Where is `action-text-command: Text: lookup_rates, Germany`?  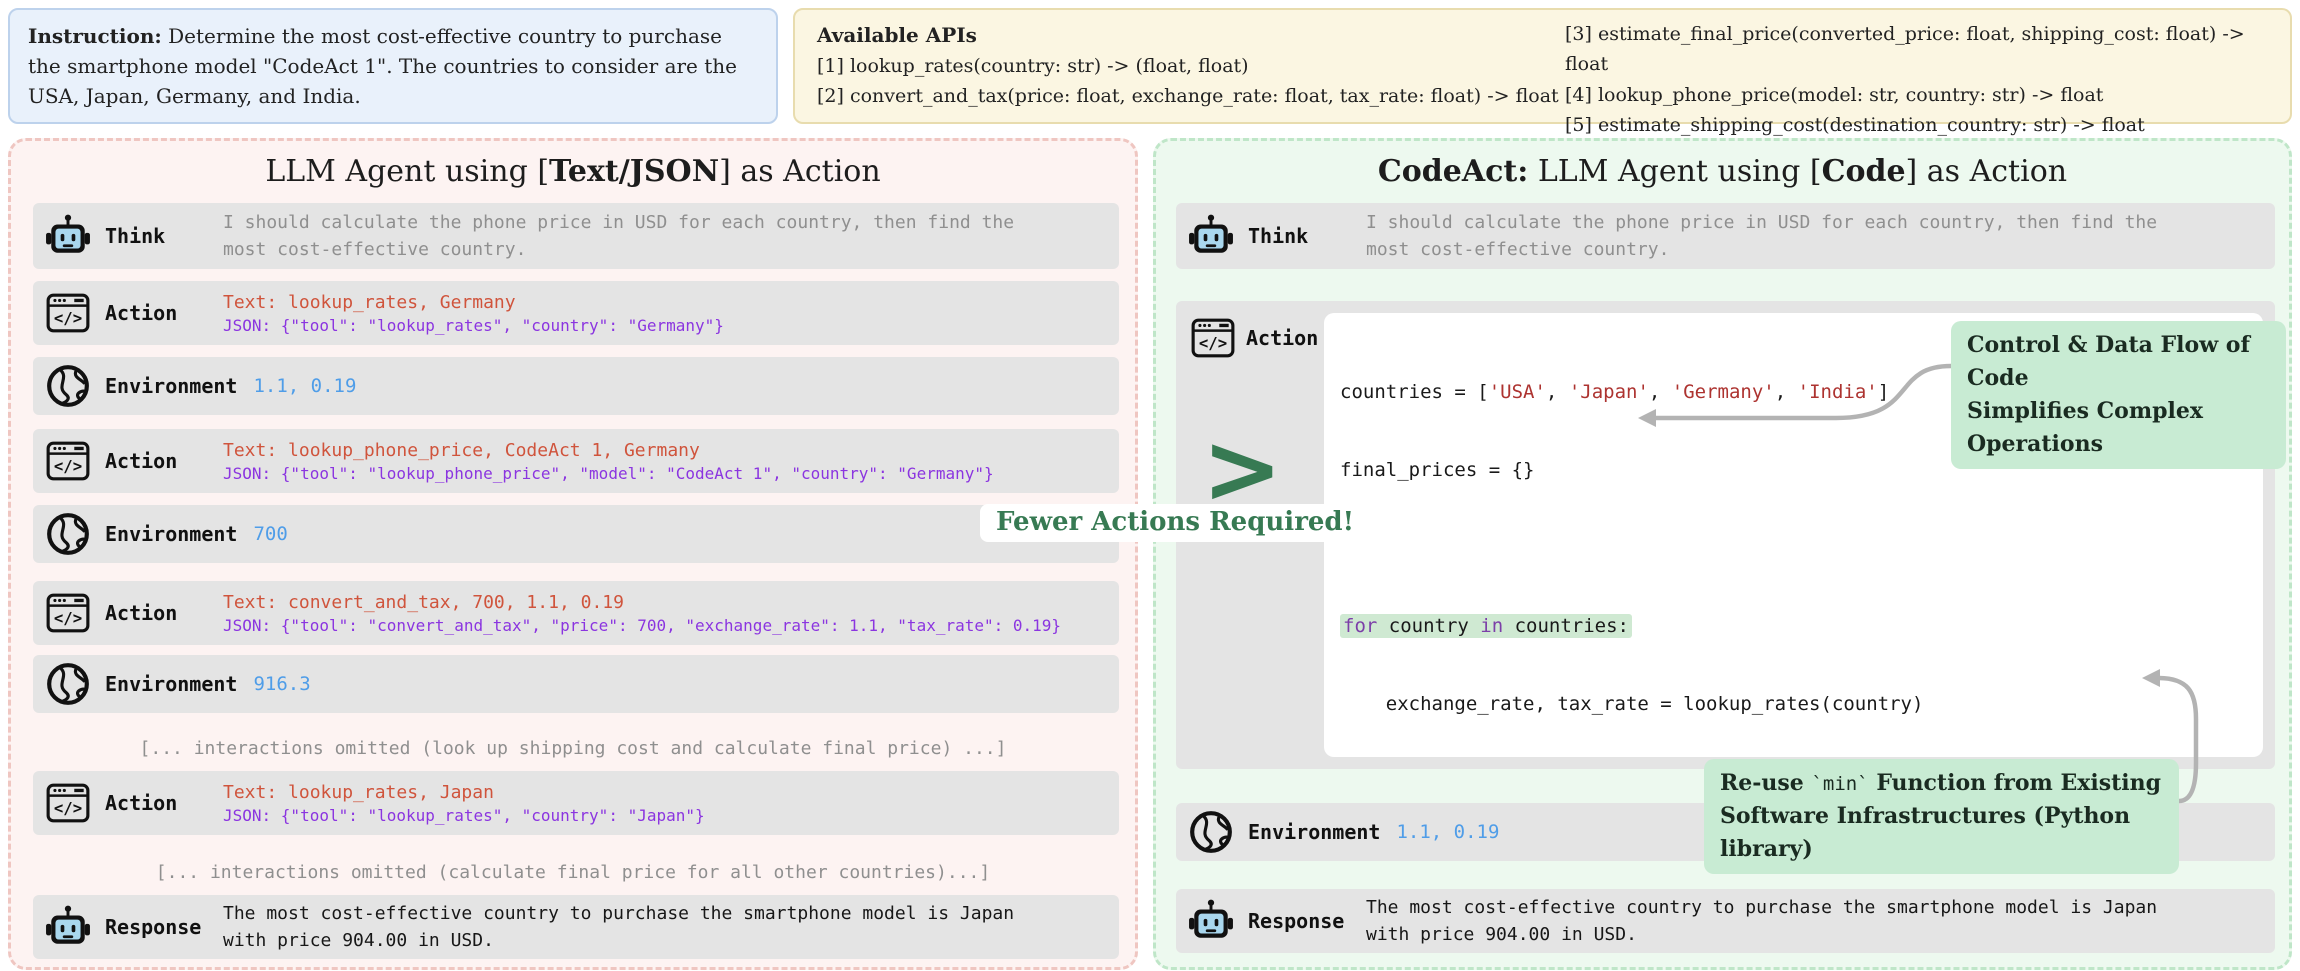 action-text-command: Text: lookup_rates, Germany is located at coordinates (369, 302).